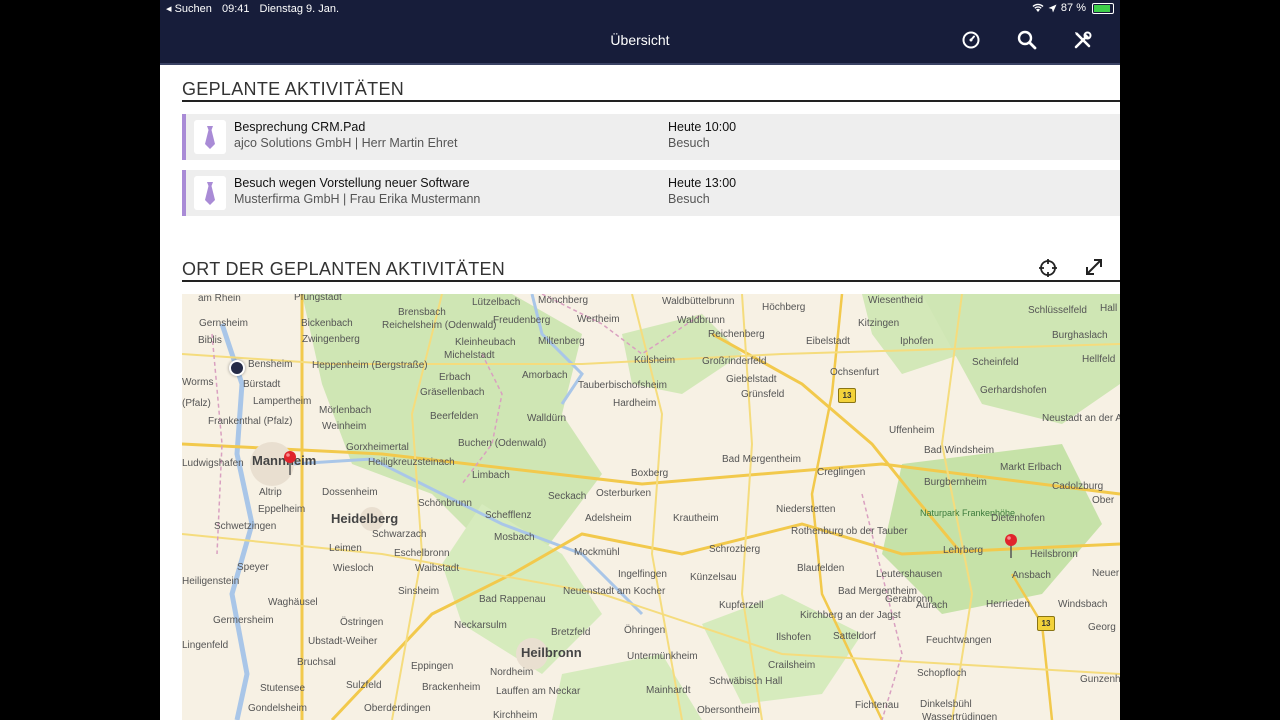 The image size is (1280, 720). What do you see at coordinates (344, 269) in the screenshot?
I see `activity-location-heading: ORT DER GEPLANTEN AKTIVITÄTEN` at bounding box center [344, 269].